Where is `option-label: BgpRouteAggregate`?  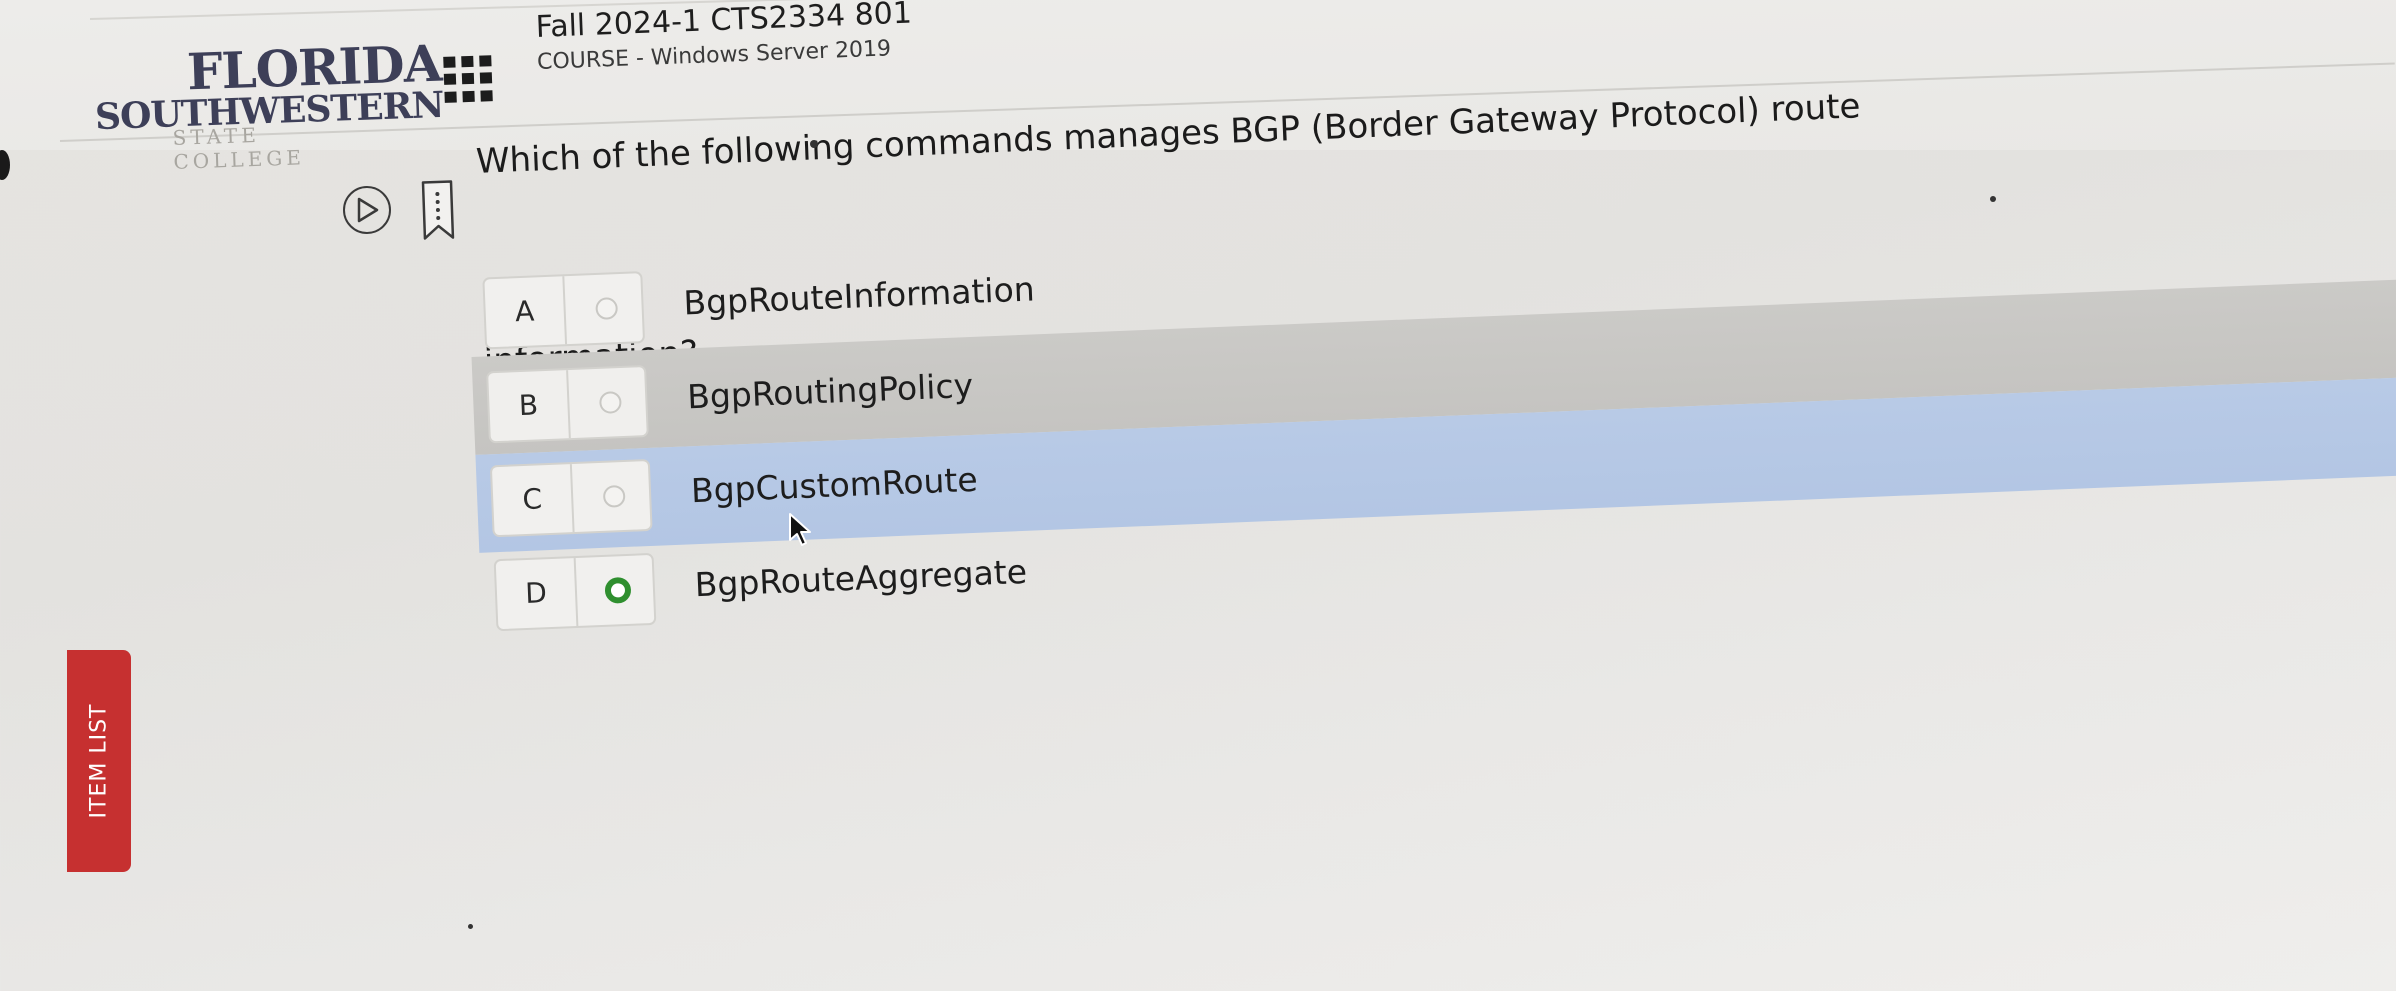
option-label: BgpRouteAggregate is located at coordinates (861, 578).